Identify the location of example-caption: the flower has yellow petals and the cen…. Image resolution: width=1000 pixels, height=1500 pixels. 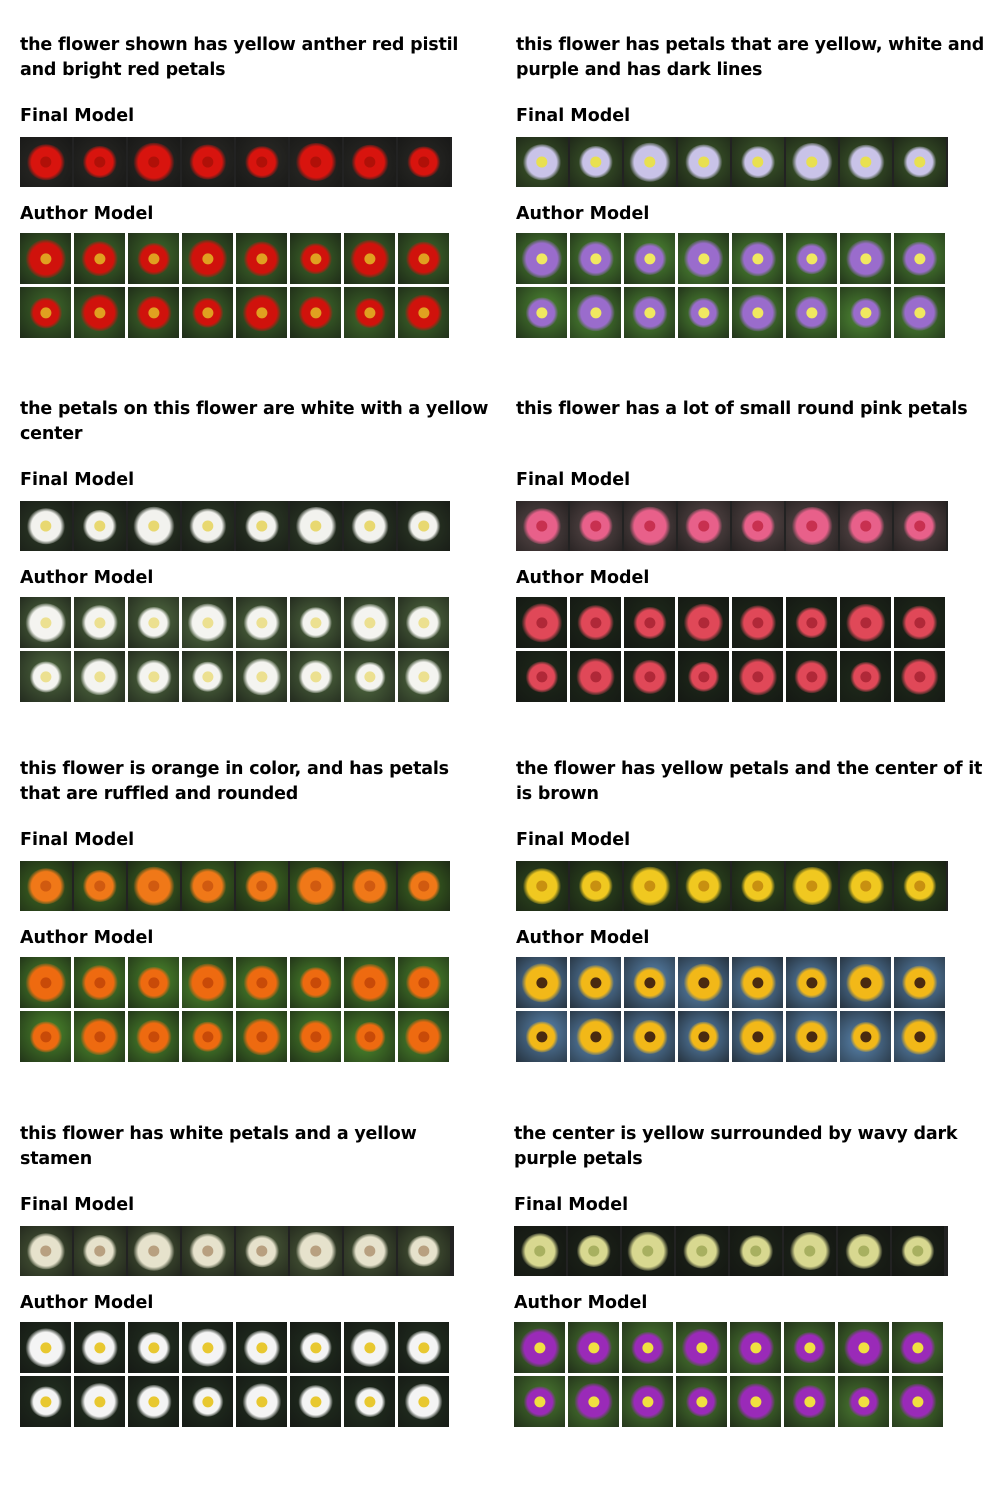
(749, 781).